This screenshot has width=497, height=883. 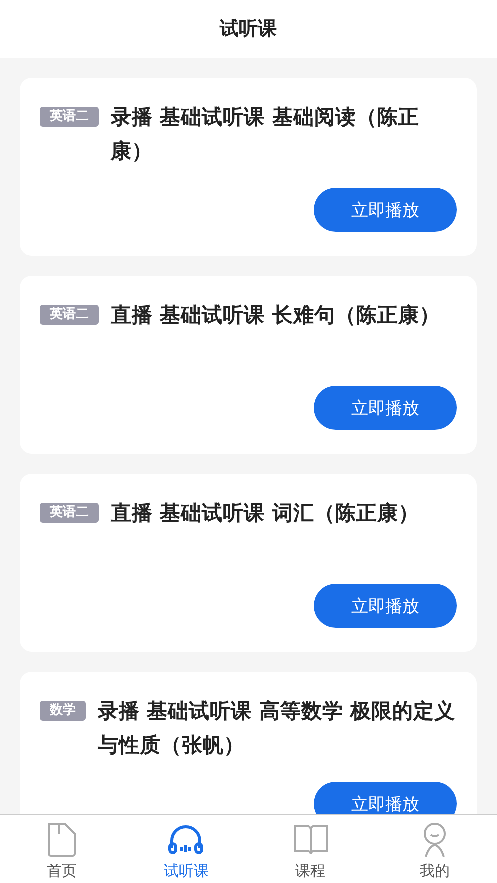 What do you see at coordinates (186, 871) in the screenshot?
I see `tab-label: 试听课` at bounding box center [186, 871].